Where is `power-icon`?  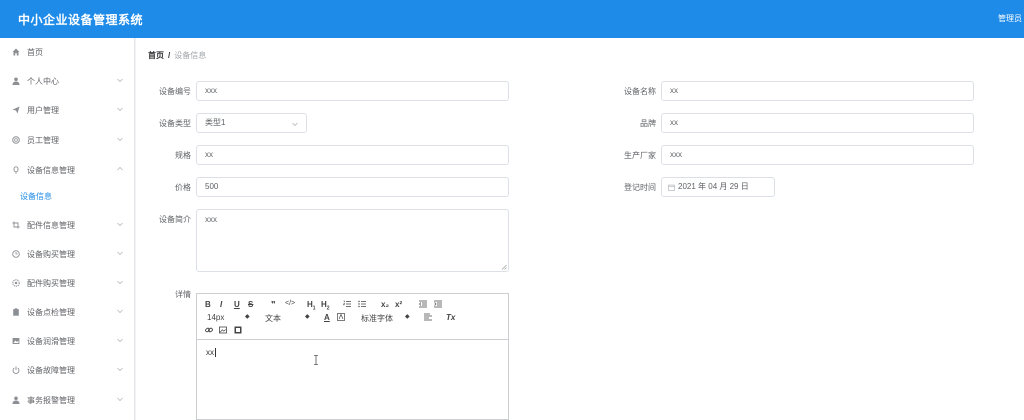
power-icon is located at coordinates (16, 370).